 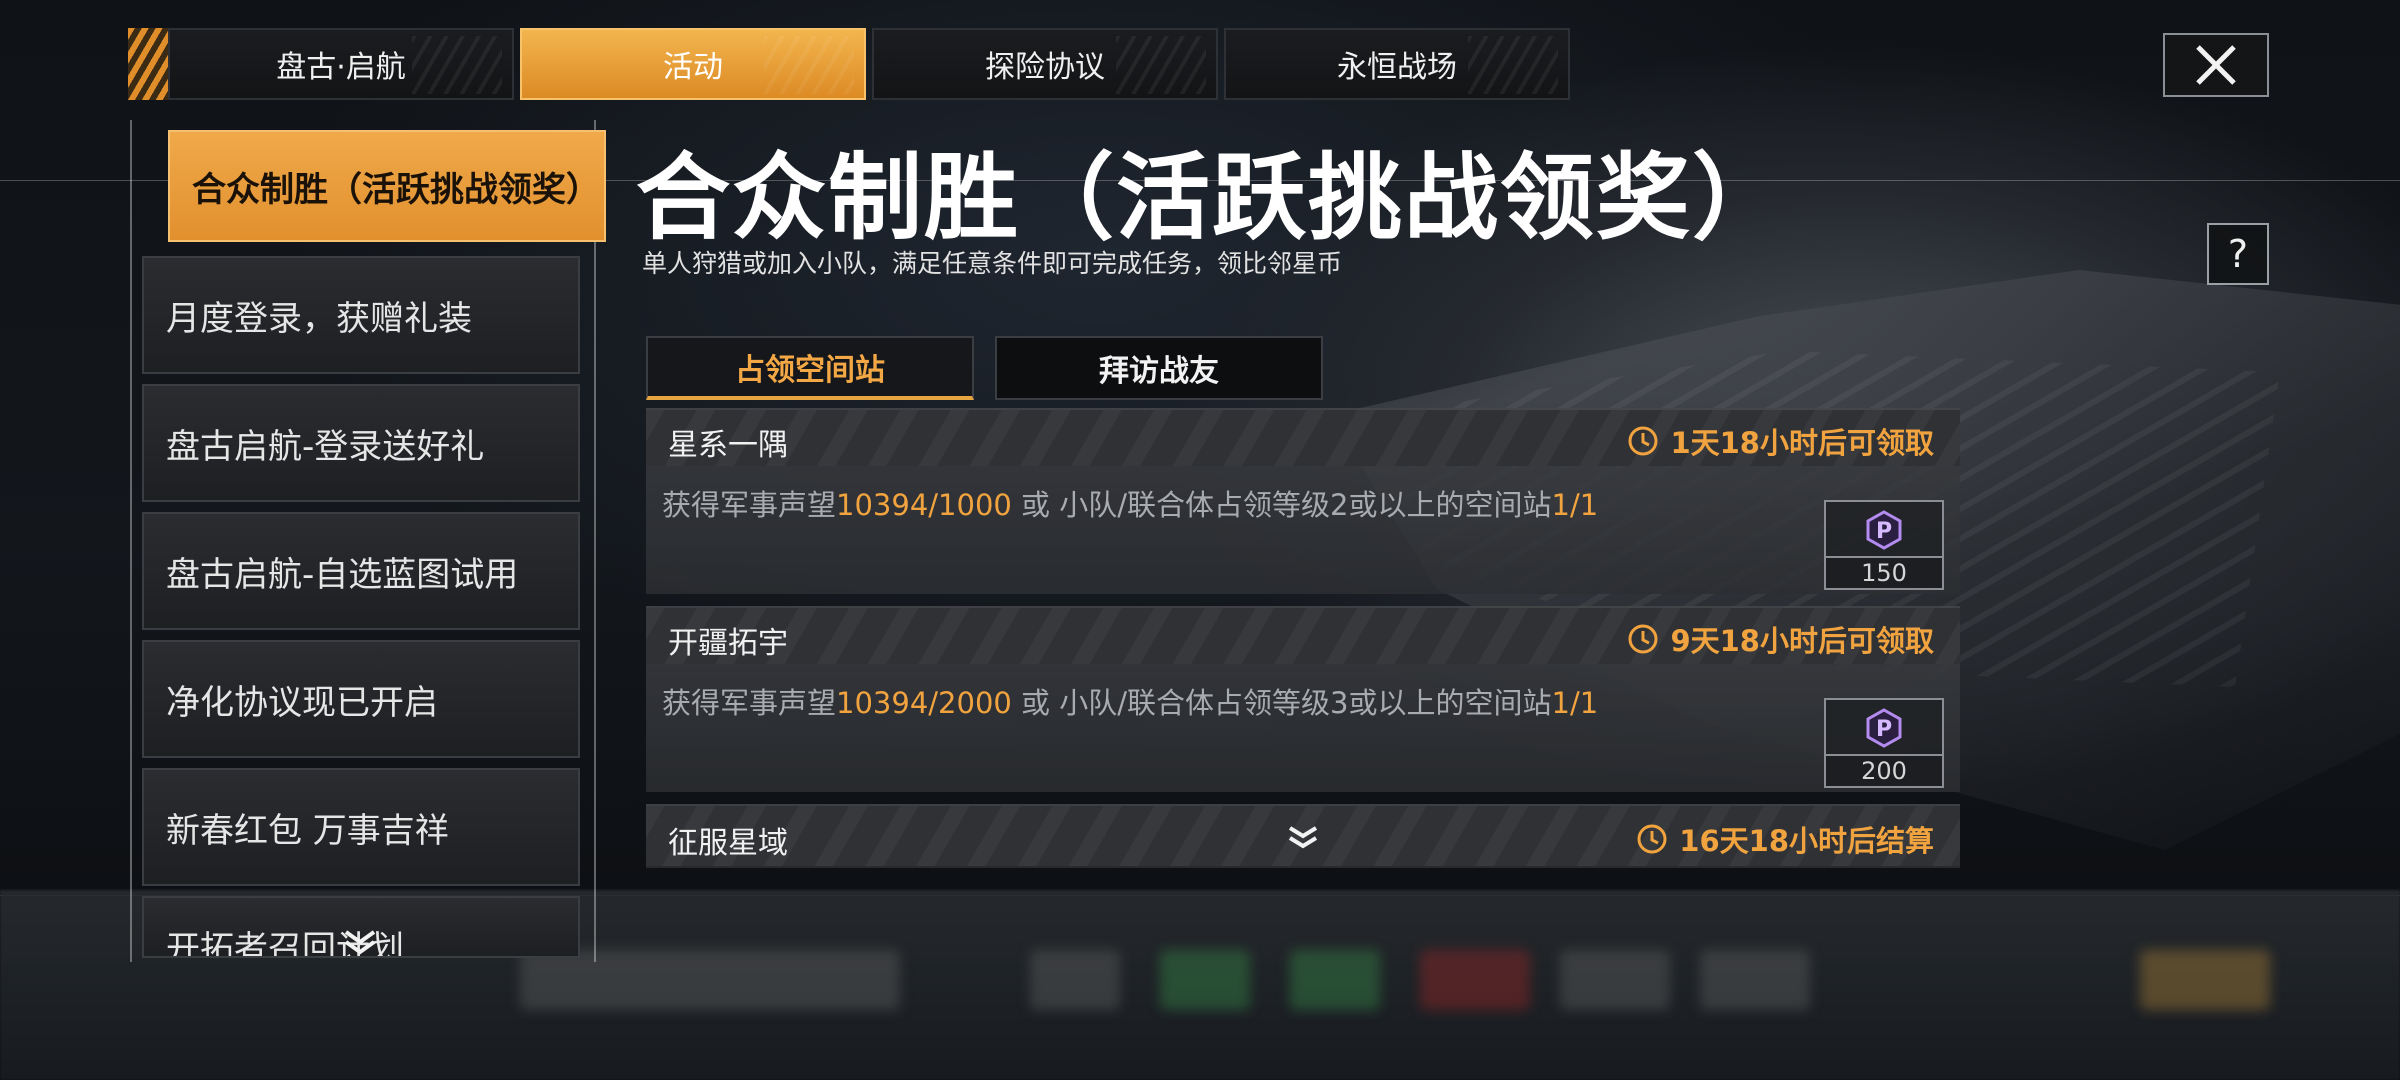 What do you see at coordinates (1281, 703) in the screenshot?
I see `desc-text: 或 小队/联合体占领等级3或以上的空间站` at bounding box center [1281, 703].